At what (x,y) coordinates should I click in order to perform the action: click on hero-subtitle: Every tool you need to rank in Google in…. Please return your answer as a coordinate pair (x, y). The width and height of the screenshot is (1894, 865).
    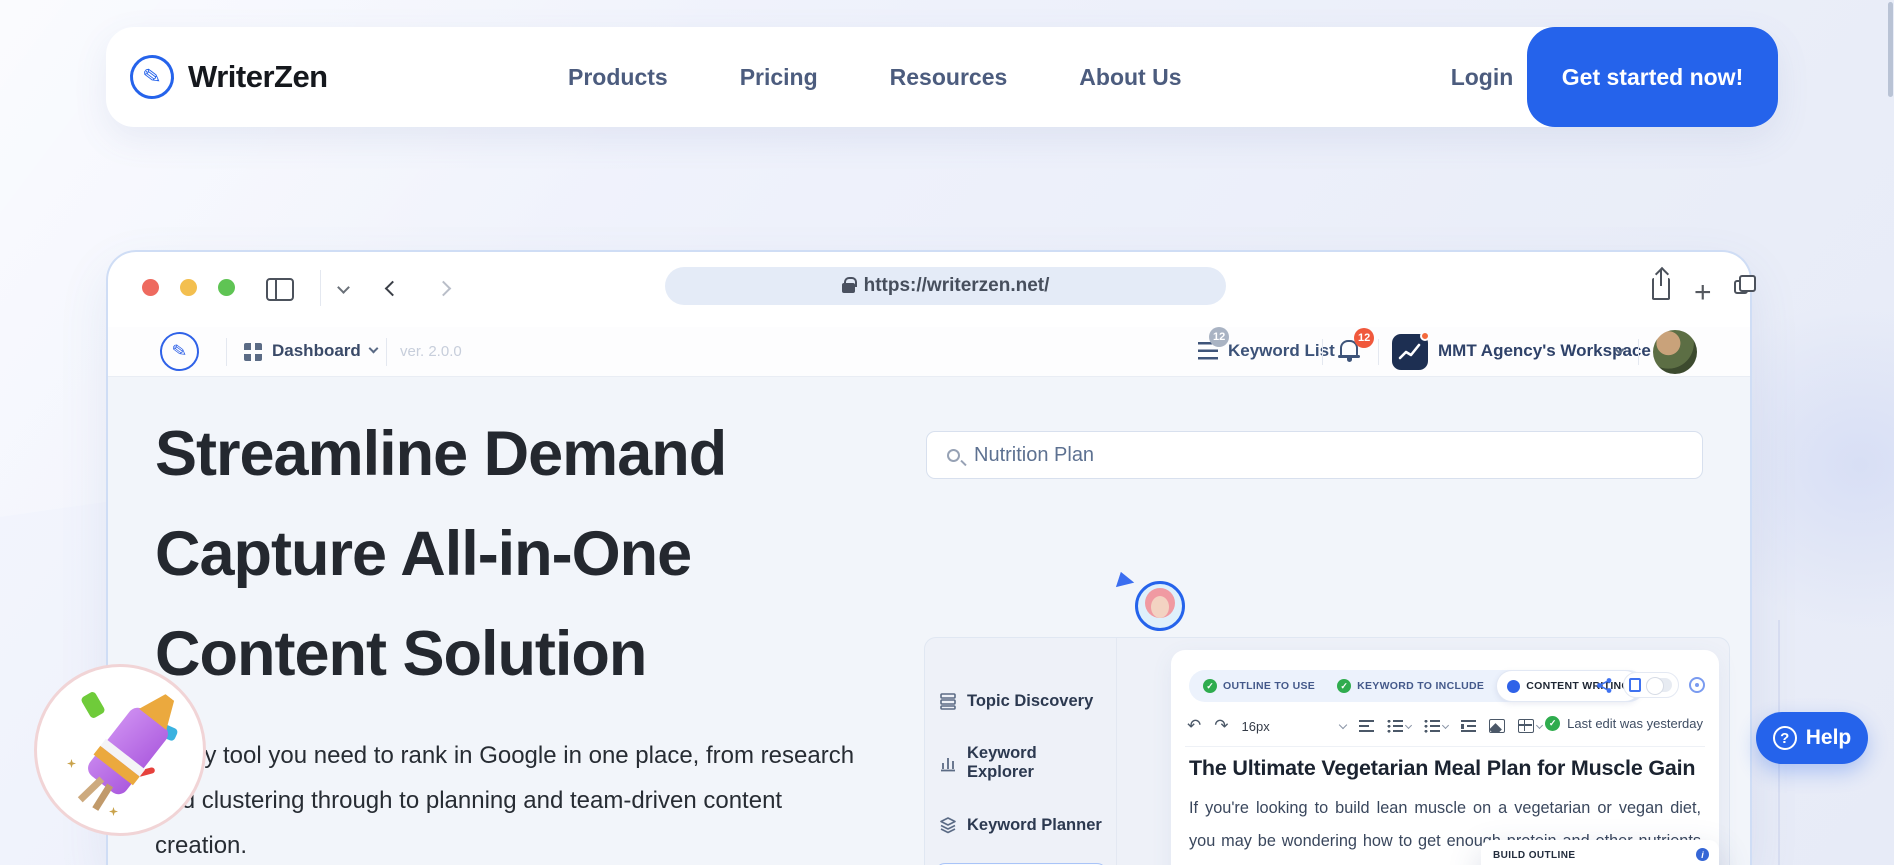
    Looking at the image, I should click on (505, 800).